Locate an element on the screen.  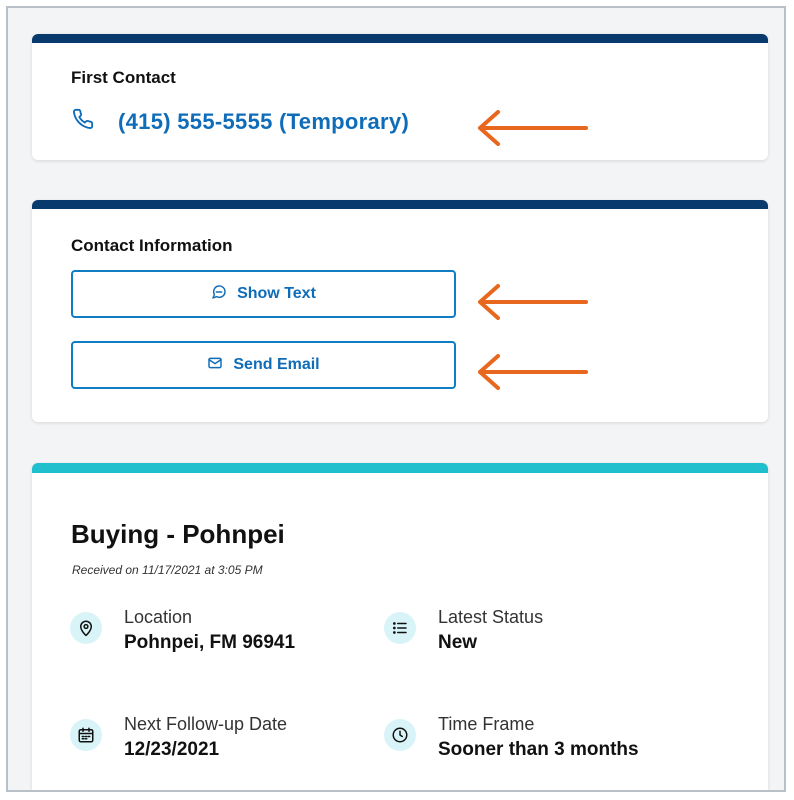
next-followup-field: Next Follow-up Date 12/23/2021 is located at coordinates (178, 739).